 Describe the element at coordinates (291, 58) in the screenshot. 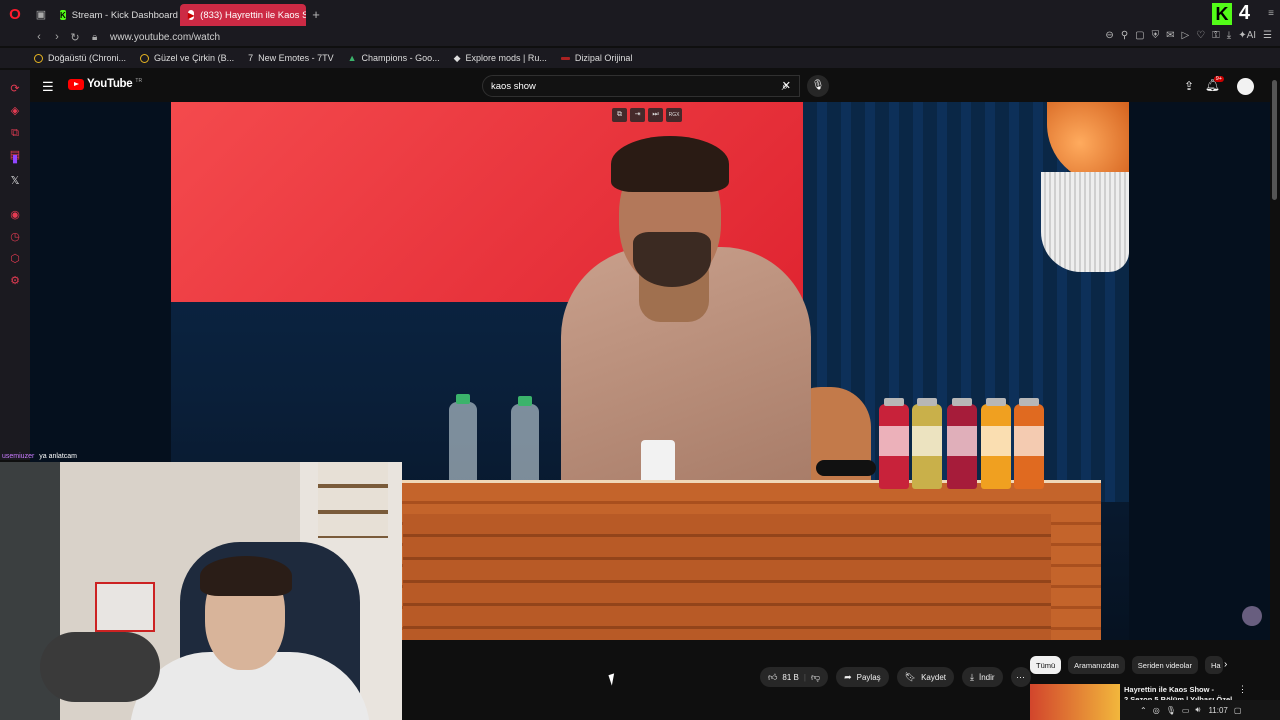

I see `bookmark-item: 7 New Emotes - 7TV` at that location.